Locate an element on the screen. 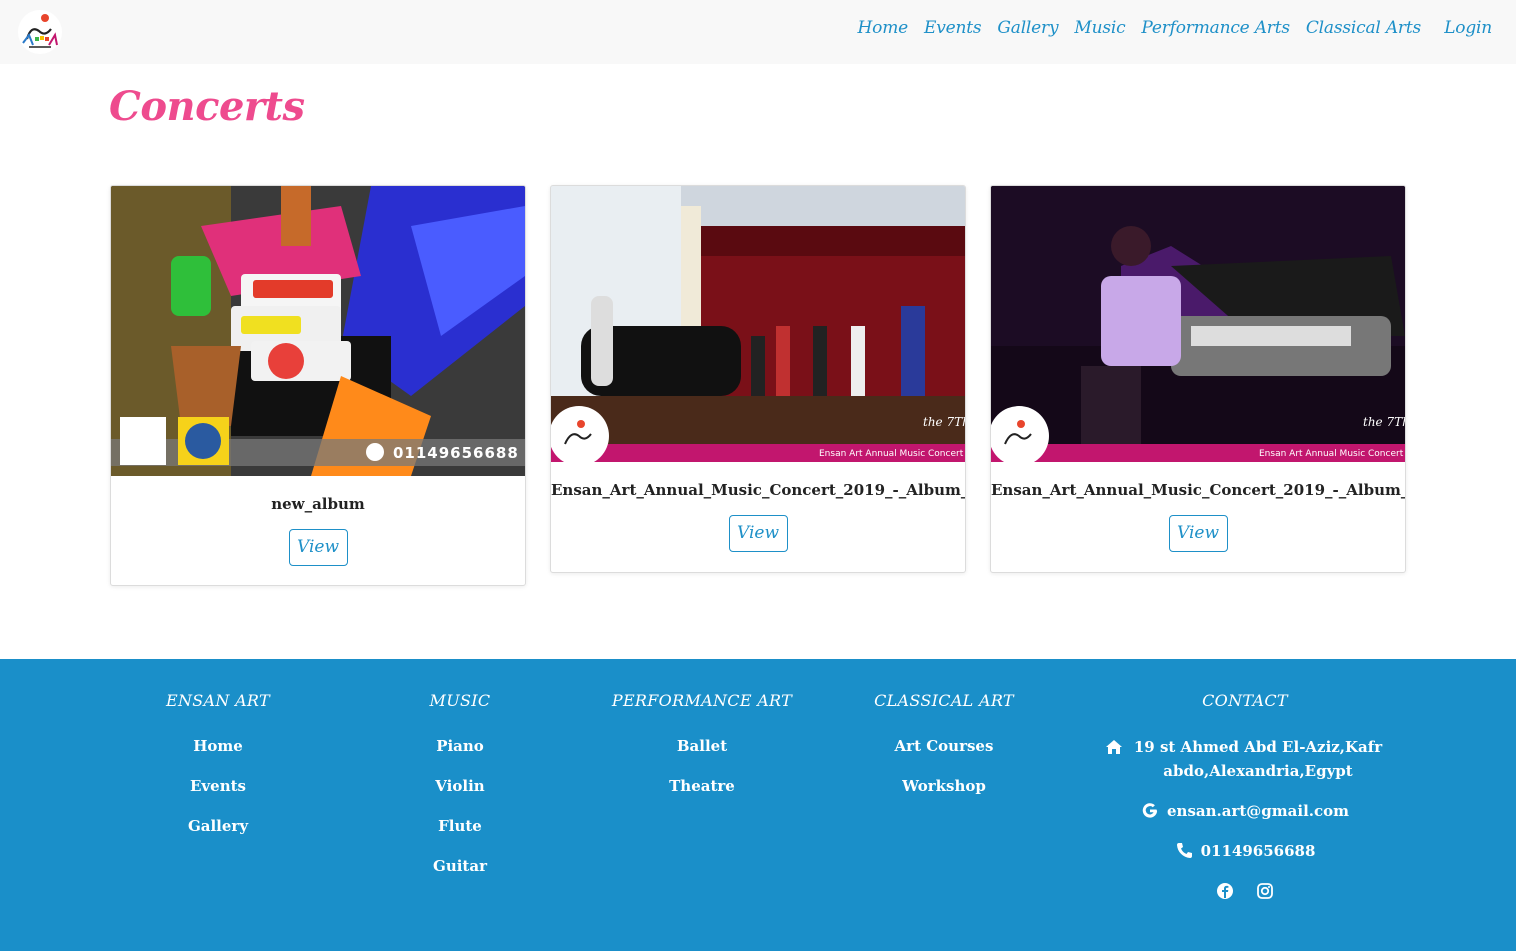 The width and height of the screenshot is (1516, 951). footer-col-ensan-art: ENSAN ART Home Events Gallery is located at coordinates (218, 772).